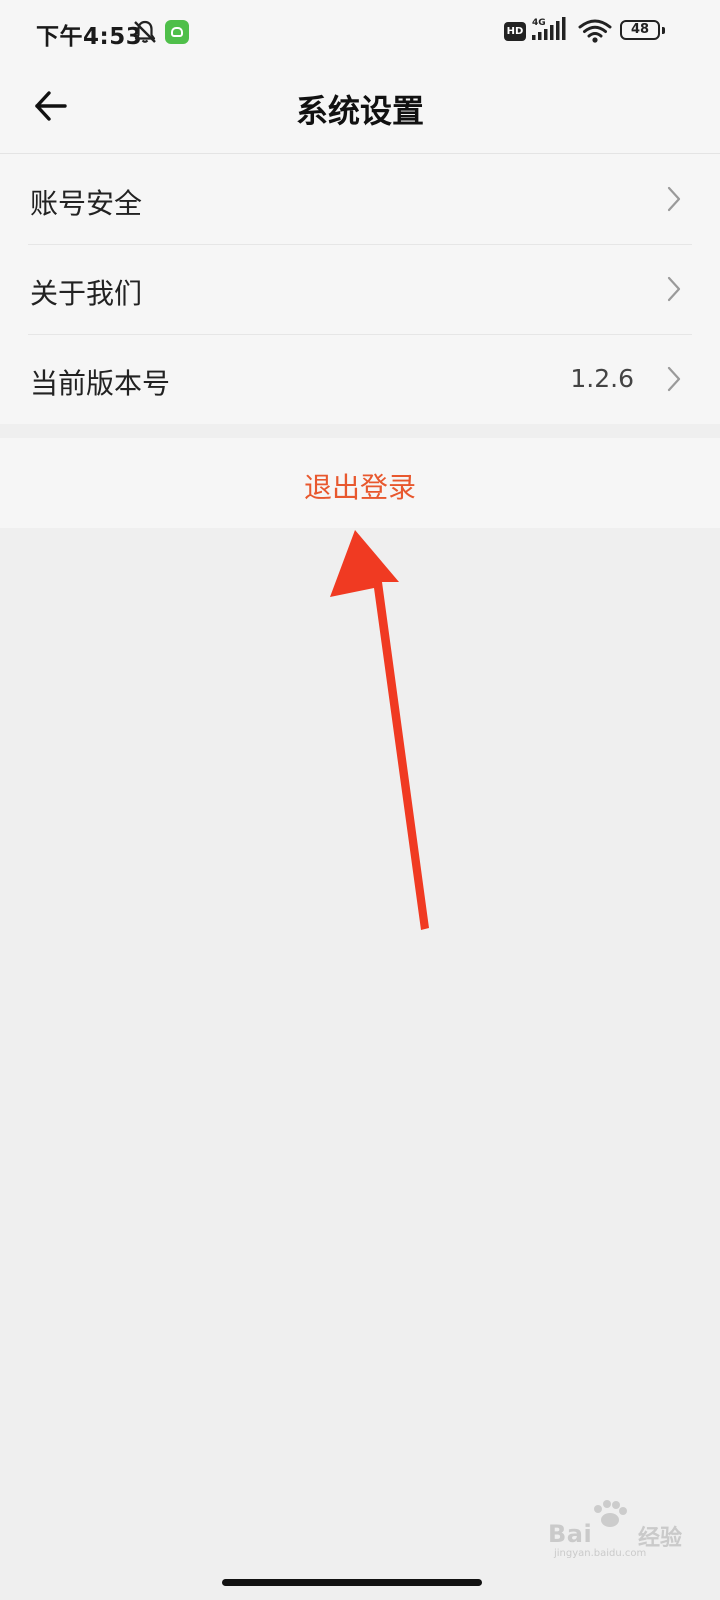  I want to click on page-title: 系统设置, so click(359, 111).